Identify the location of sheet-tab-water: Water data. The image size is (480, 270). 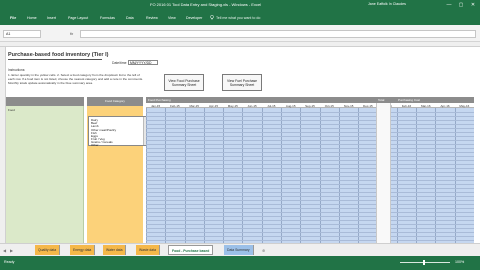
(115, 250).